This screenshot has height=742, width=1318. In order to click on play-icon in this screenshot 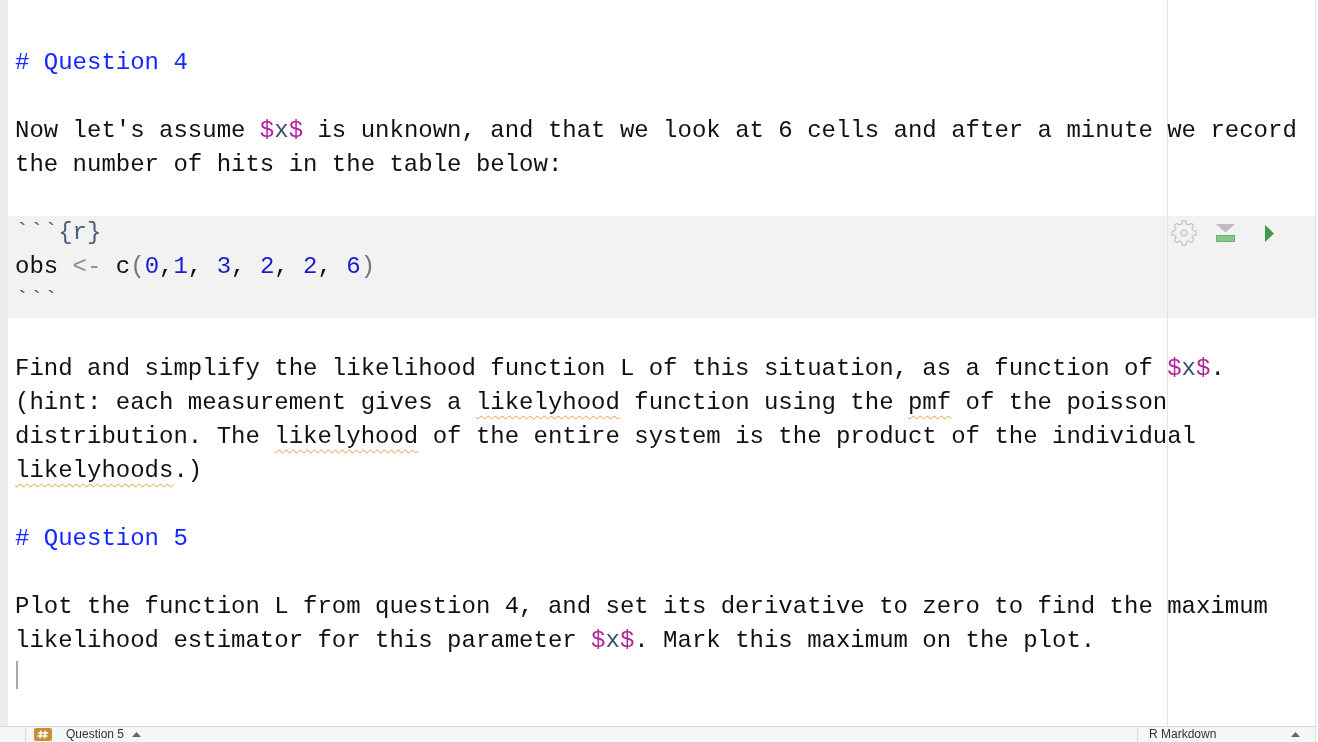, I will do `click(1269, 233)`.